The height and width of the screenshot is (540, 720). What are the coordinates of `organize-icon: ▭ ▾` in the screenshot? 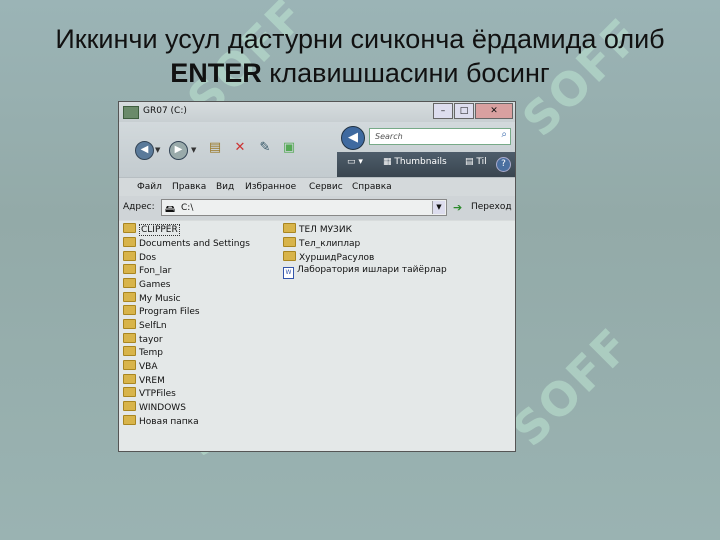 It's located at (355, 162).